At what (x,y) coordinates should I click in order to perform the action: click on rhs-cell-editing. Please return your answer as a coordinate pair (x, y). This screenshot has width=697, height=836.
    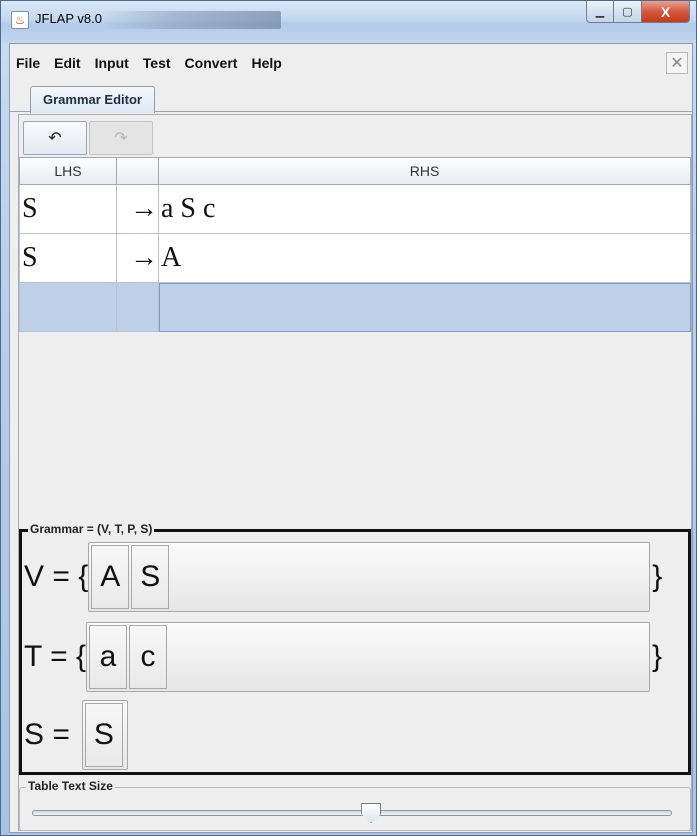
    Looking at the image, I should click on (425, 307).